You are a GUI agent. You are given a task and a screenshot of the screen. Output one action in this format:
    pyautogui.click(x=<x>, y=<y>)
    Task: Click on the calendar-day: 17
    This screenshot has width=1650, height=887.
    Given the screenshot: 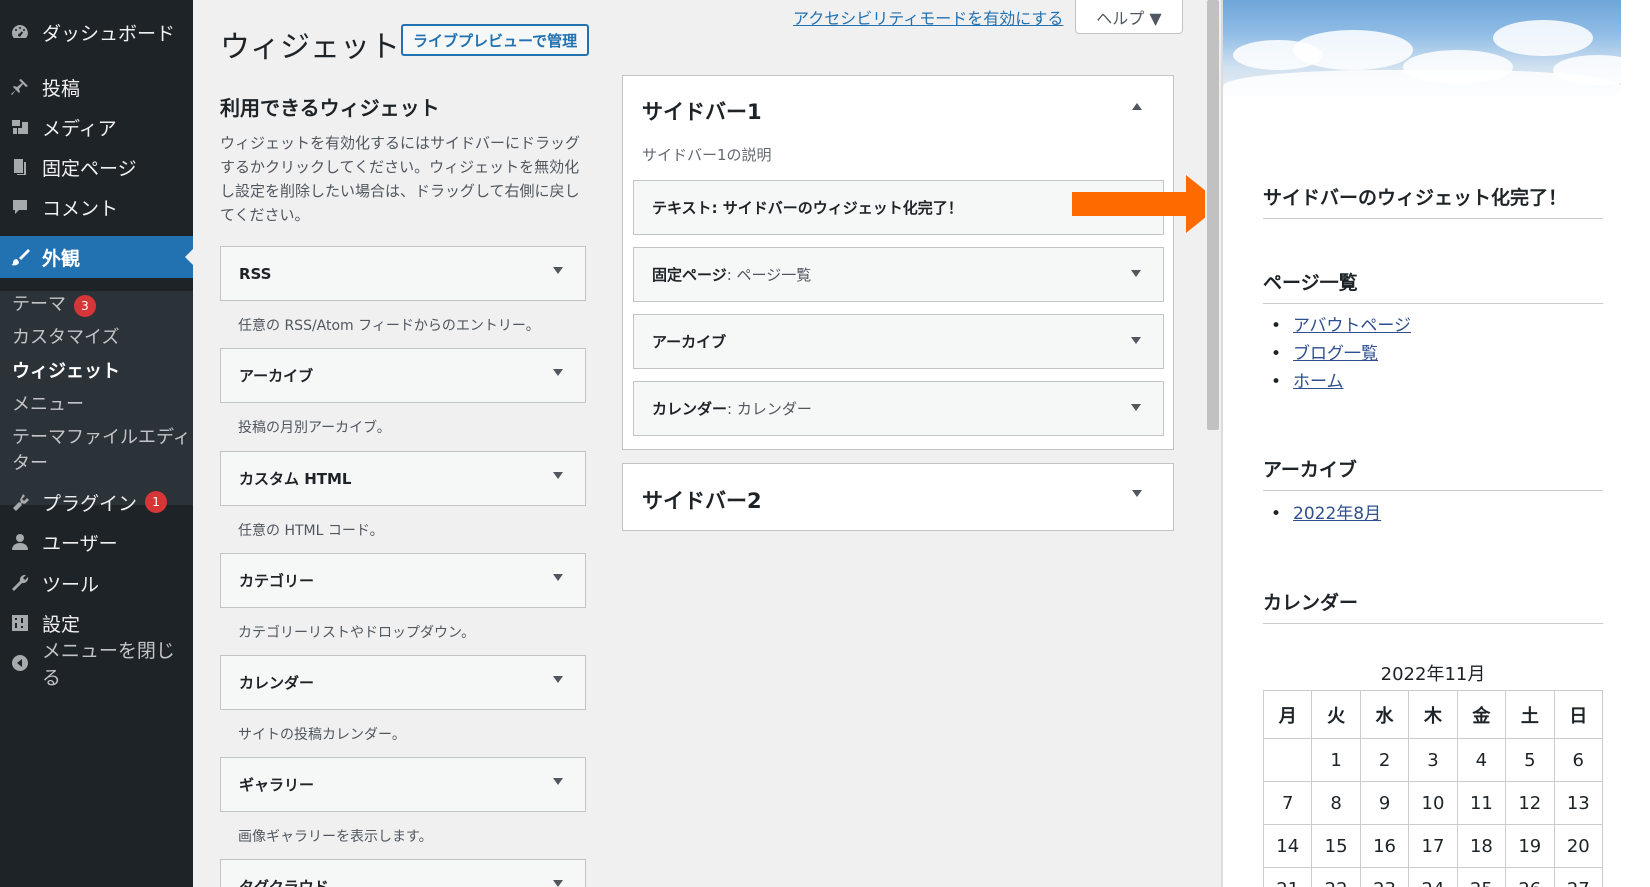 What is the action you would take?
    pyautogui.click(x=1433, y=846)
    